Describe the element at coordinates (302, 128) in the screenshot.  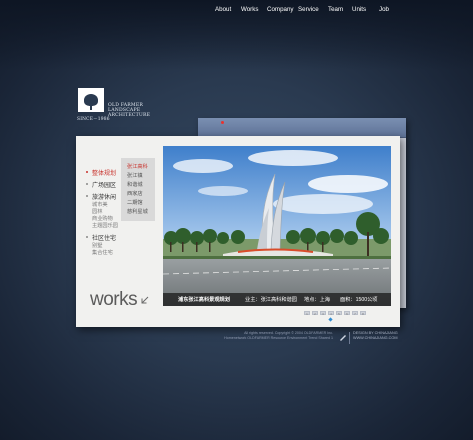
I see `top-navigation` at that location.